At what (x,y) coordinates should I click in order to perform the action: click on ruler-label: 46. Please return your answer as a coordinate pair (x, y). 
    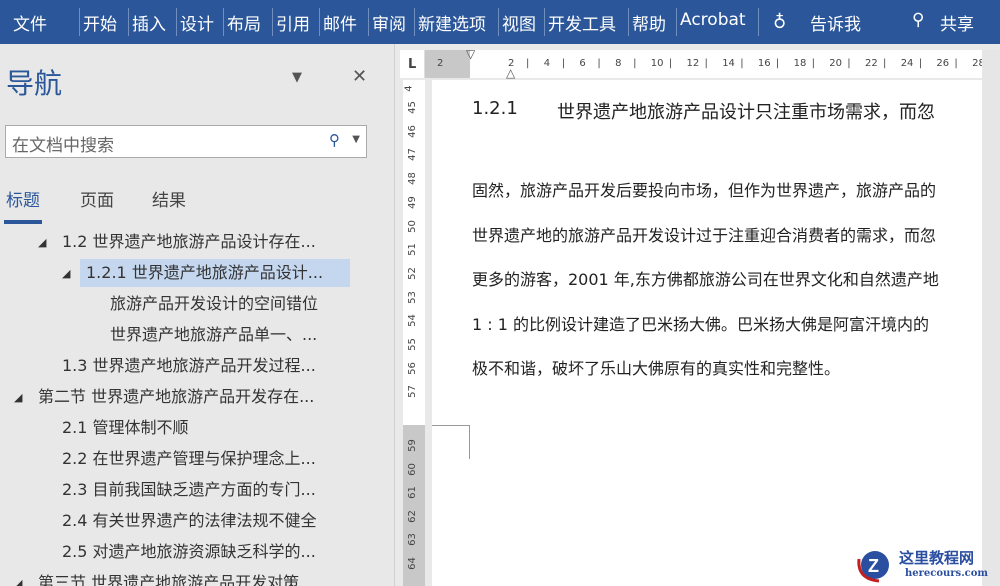
    Looking at the image, I should click on (412, 131).